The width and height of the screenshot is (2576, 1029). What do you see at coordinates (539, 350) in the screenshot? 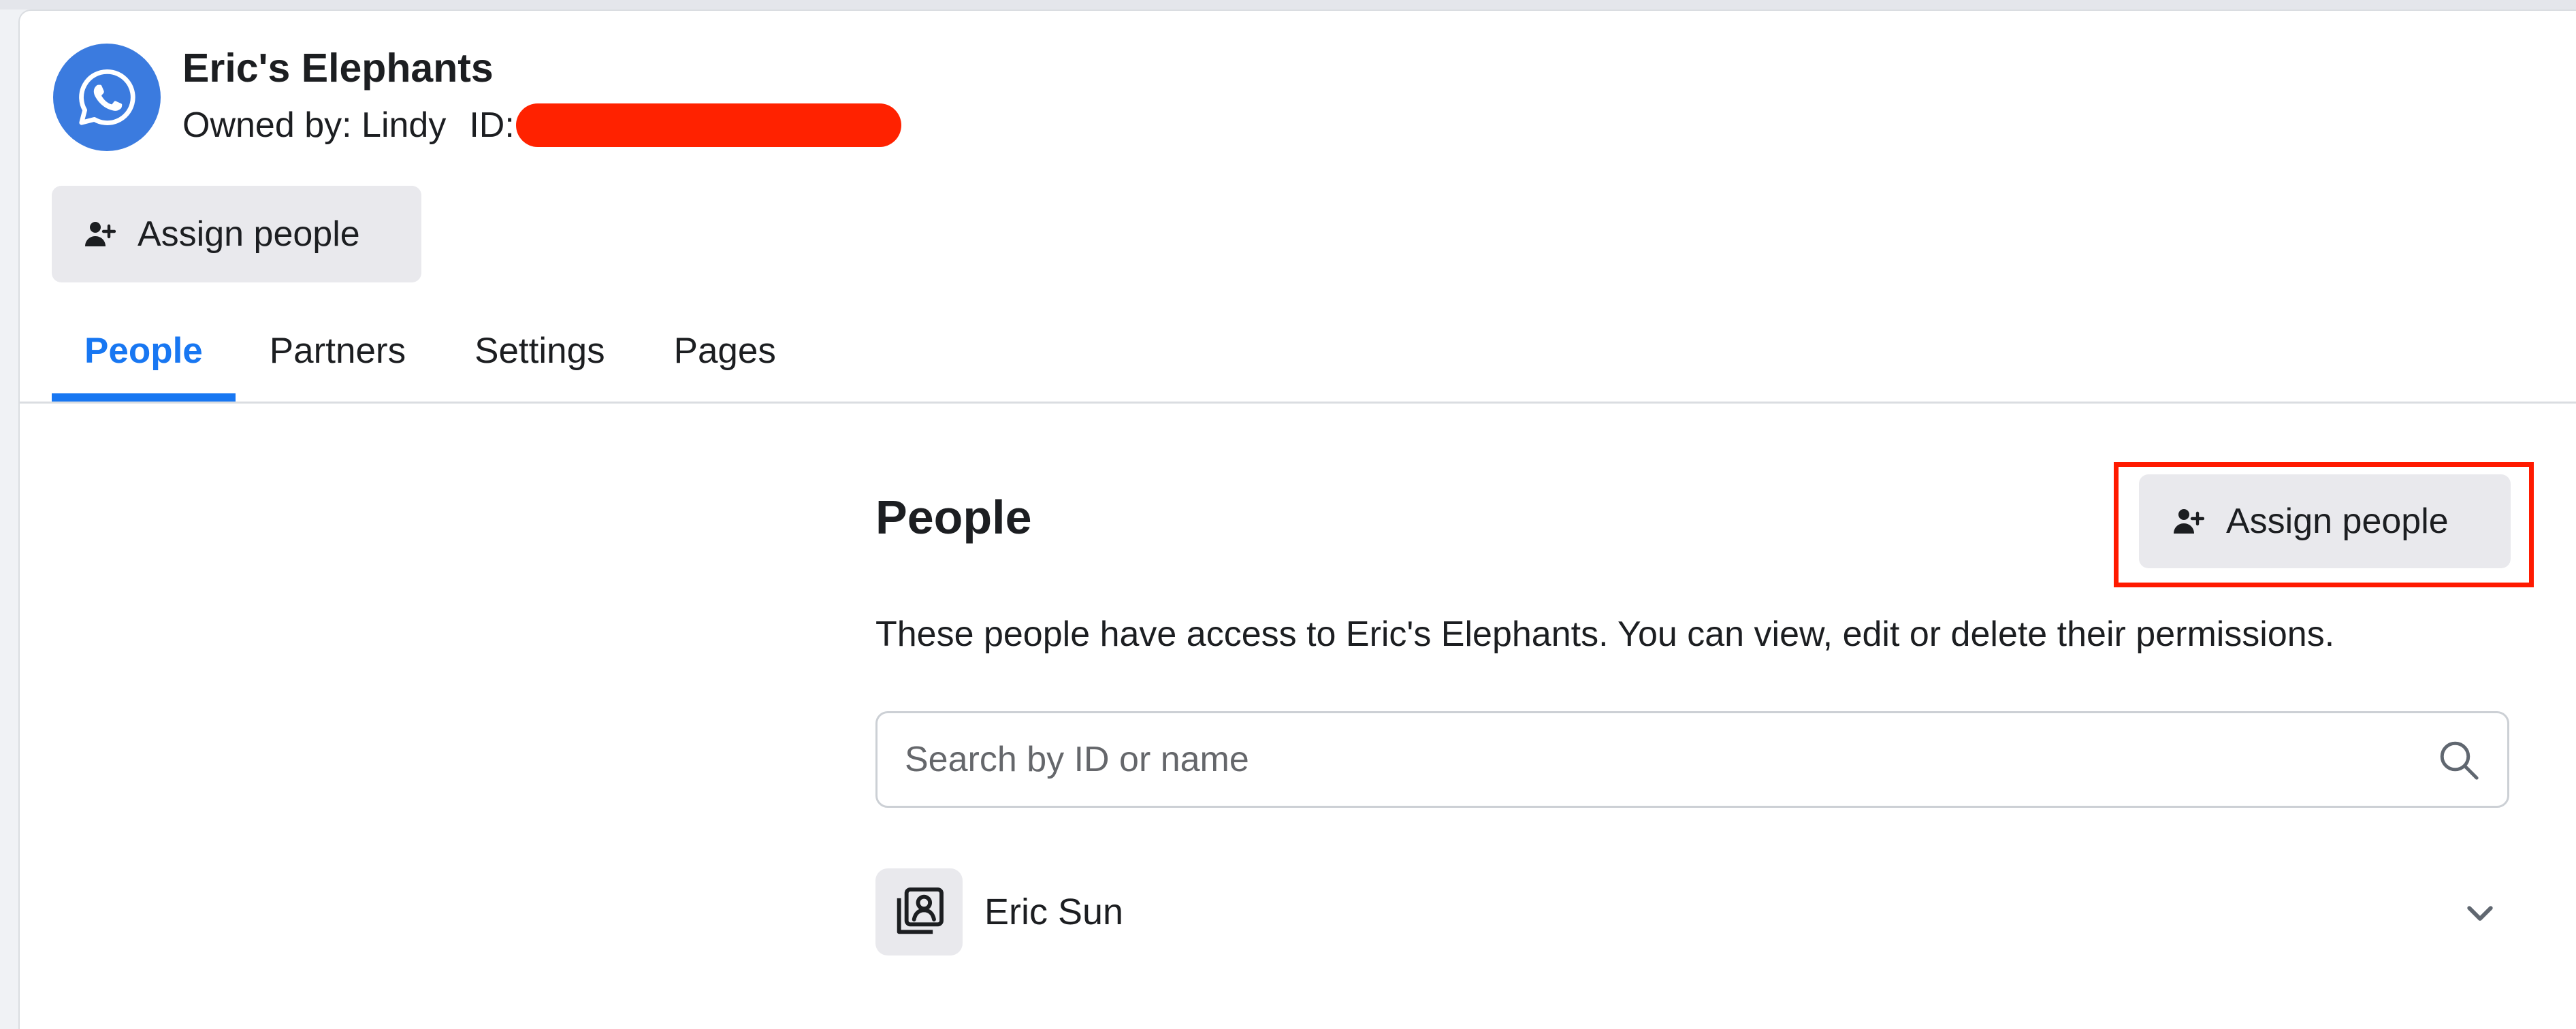
I see `tab-settings: Settings` at bounding box center [539, 350].